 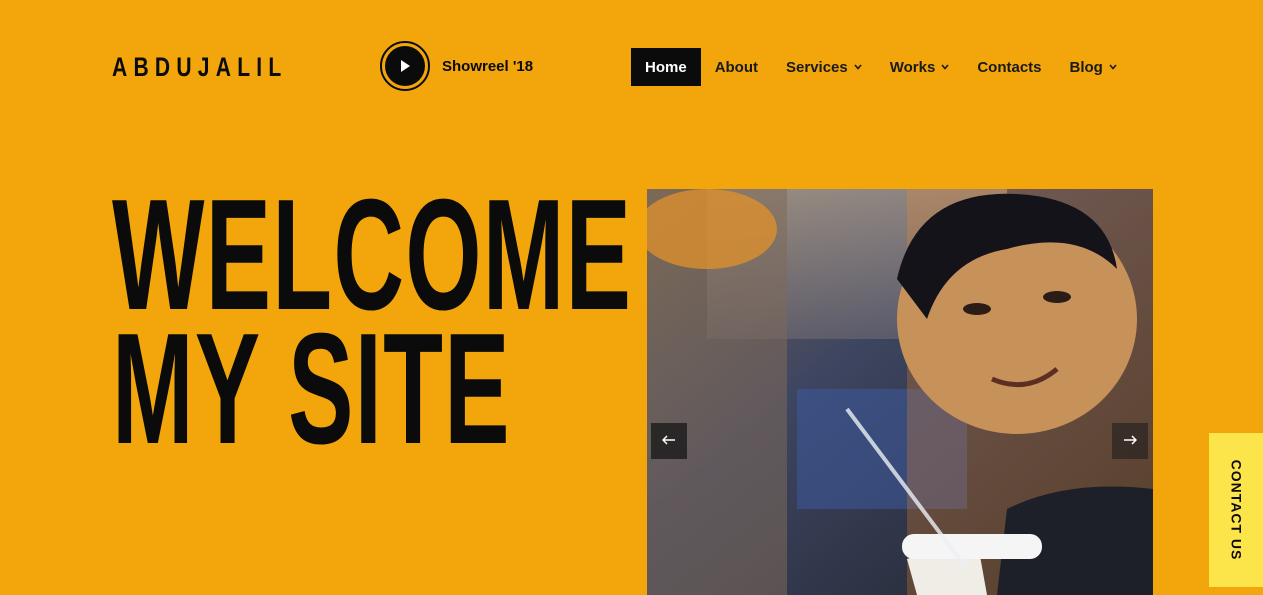 I want to click on slider-next-button, so click(x=1130, y=441).